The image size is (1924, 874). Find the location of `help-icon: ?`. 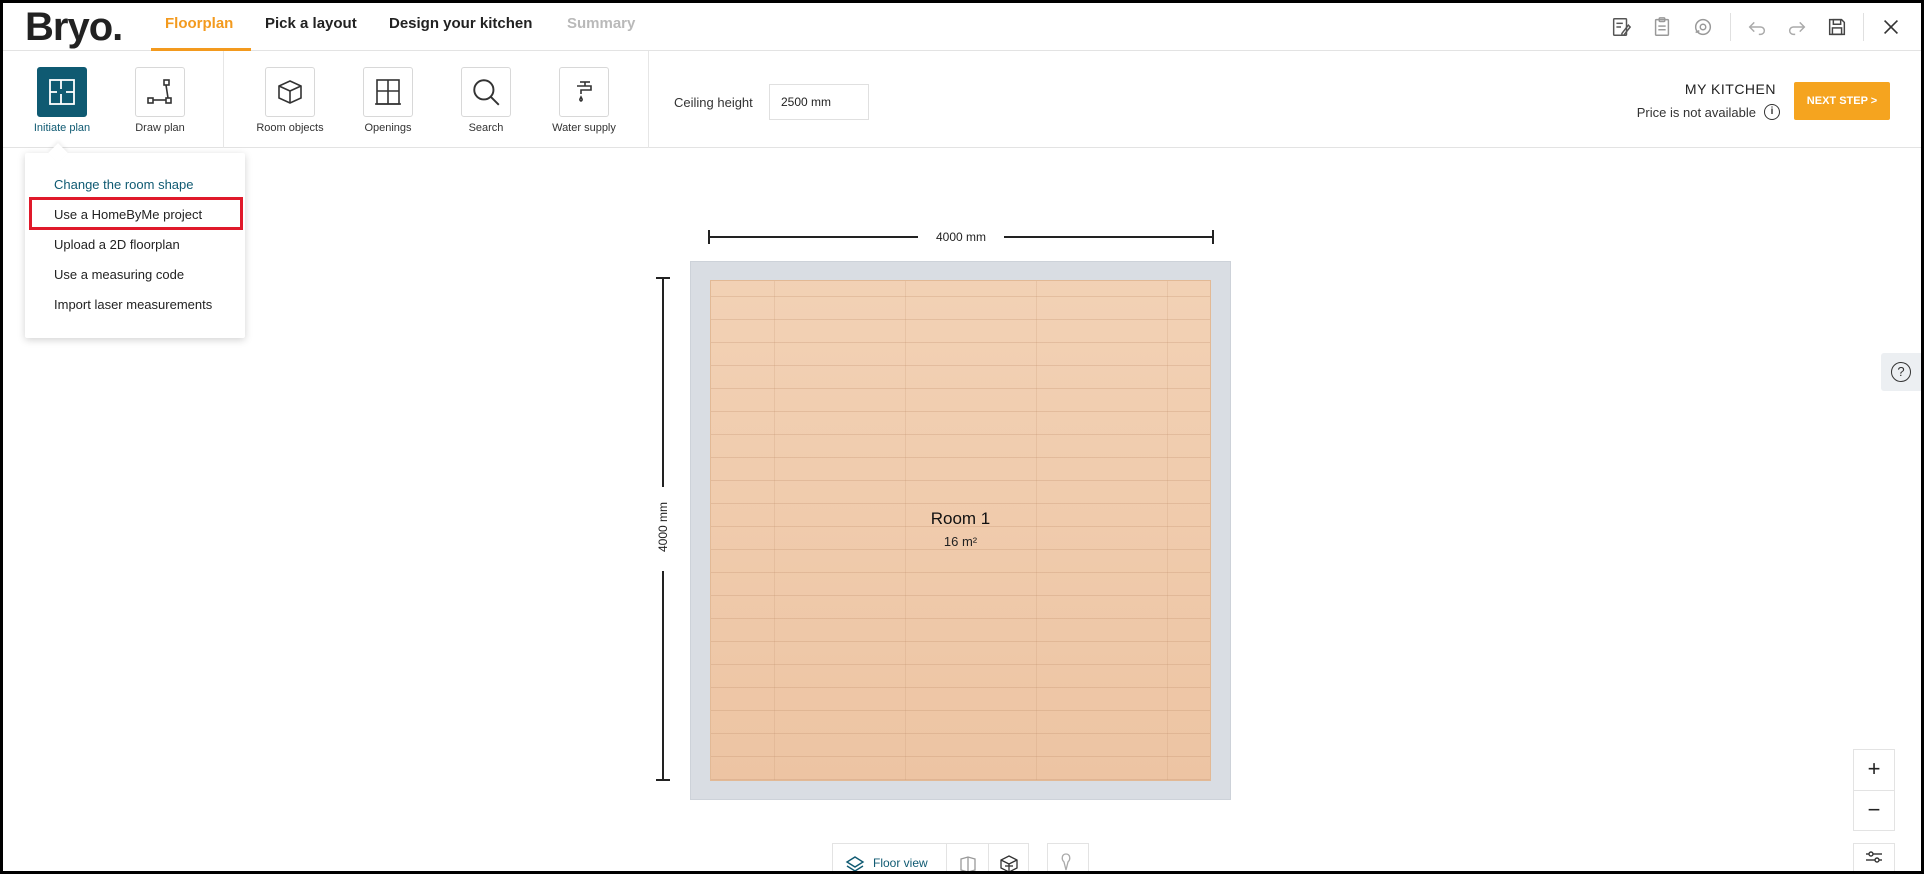

help-icon: ? is located at coordinates (1901, 372).